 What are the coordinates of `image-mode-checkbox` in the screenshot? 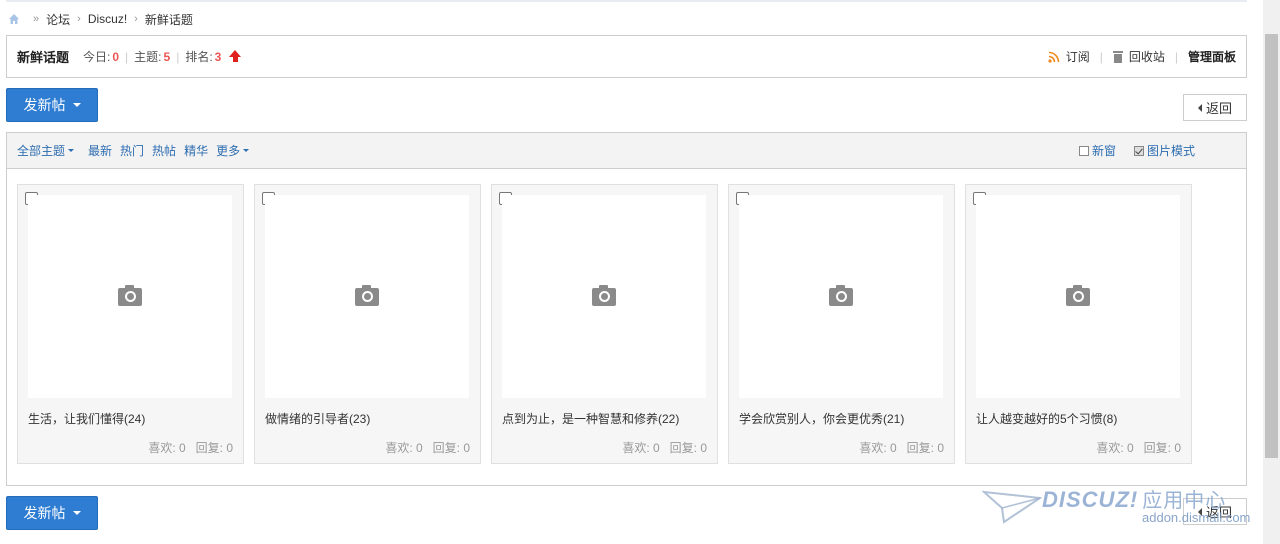 It's located at (1138, 150).